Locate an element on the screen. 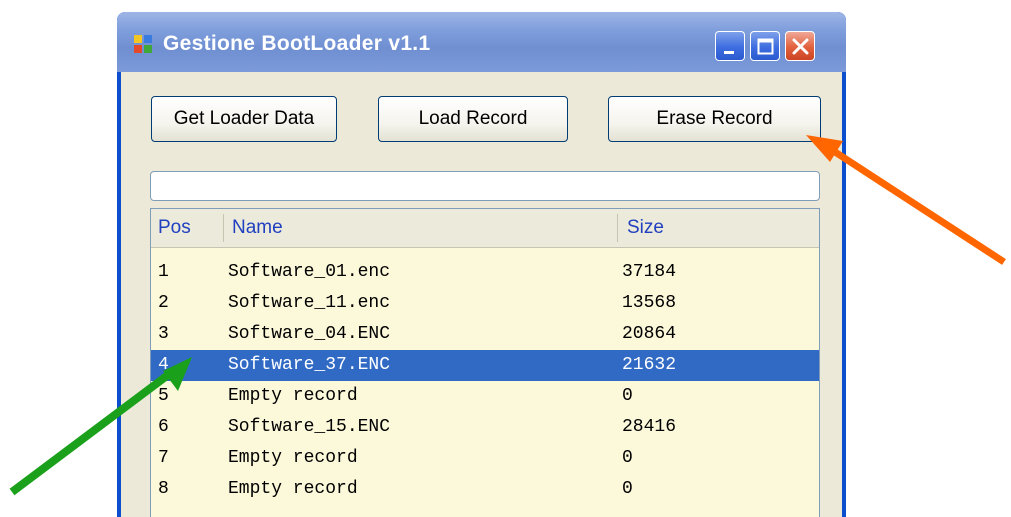 The image size is (1011, 517). load-record-button: Load Record is located at coordinates (473, 119).